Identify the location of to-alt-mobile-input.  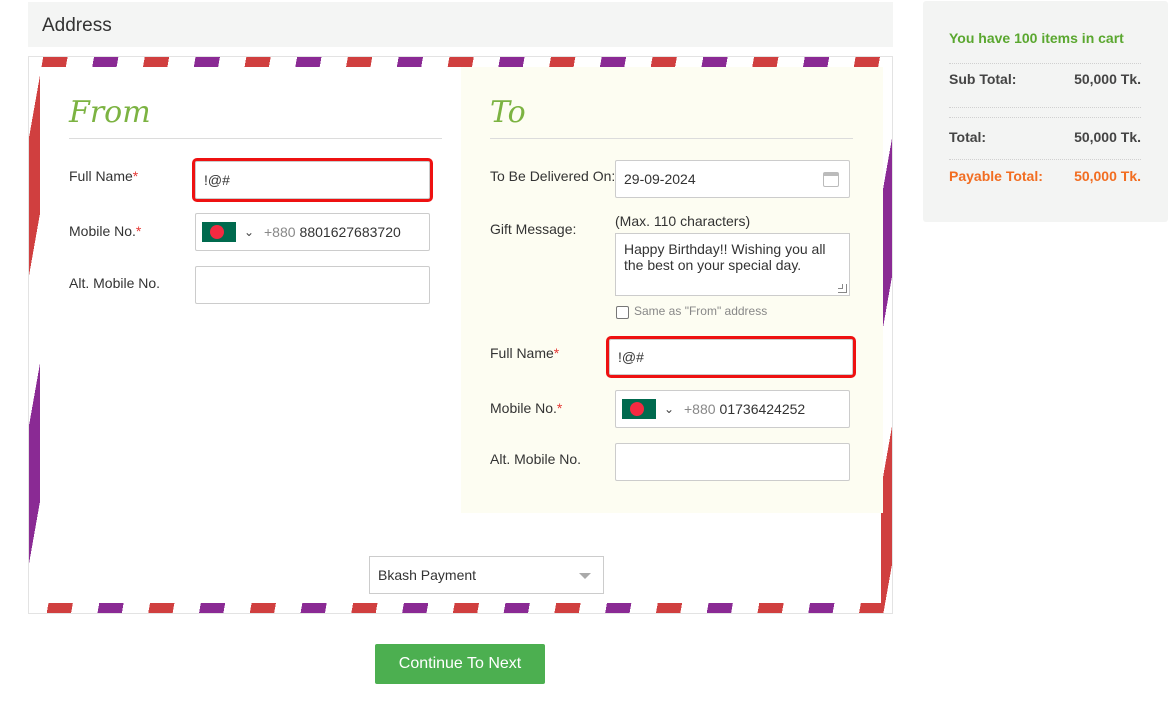
(732, 462).